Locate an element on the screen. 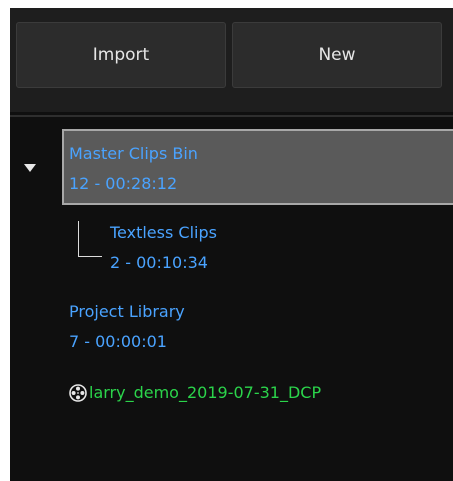  bin-summary-project-library: 7 - 00:00:01 is located at coordinates (118, 341).